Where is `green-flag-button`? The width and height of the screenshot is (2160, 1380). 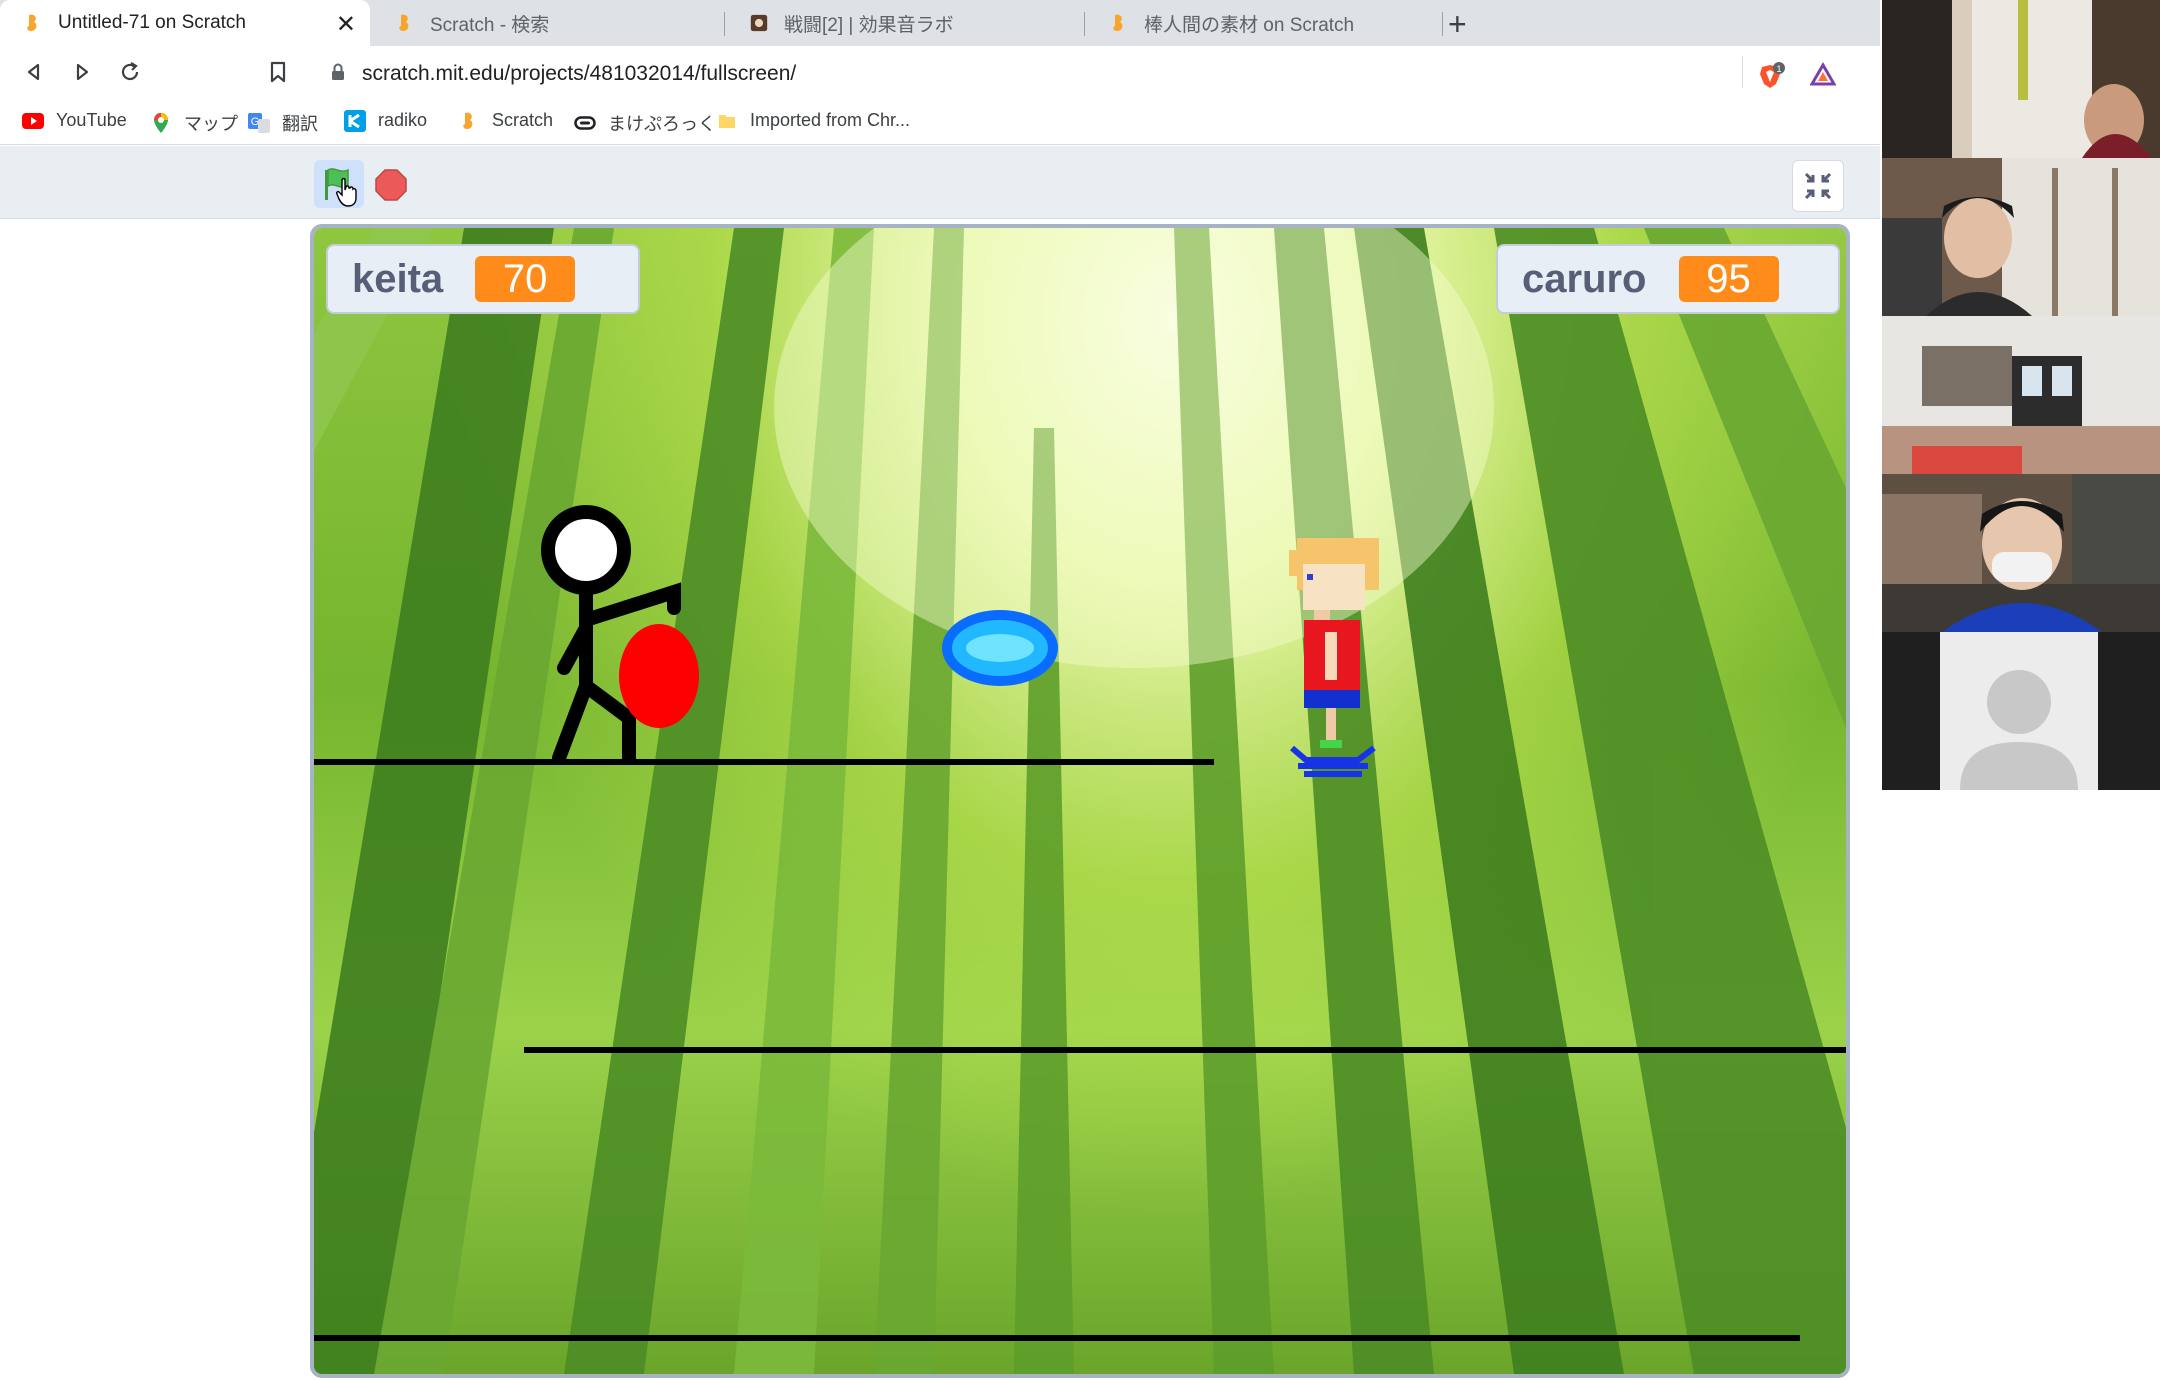 green-flag-button is located at coordinates (339, 184).